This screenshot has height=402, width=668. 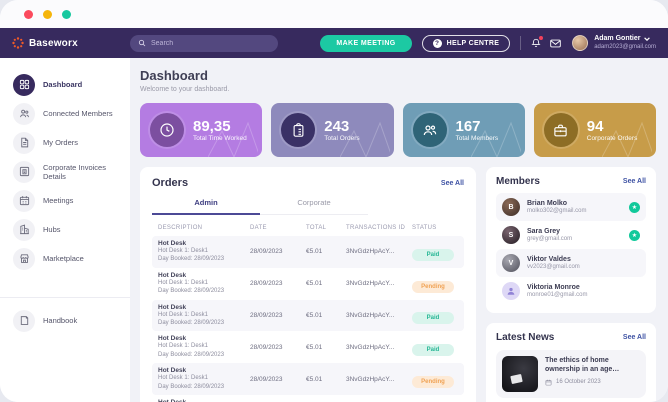 I want to click on stat-card-total-orders: 243 Total Orders, so click(x=332, y=130).